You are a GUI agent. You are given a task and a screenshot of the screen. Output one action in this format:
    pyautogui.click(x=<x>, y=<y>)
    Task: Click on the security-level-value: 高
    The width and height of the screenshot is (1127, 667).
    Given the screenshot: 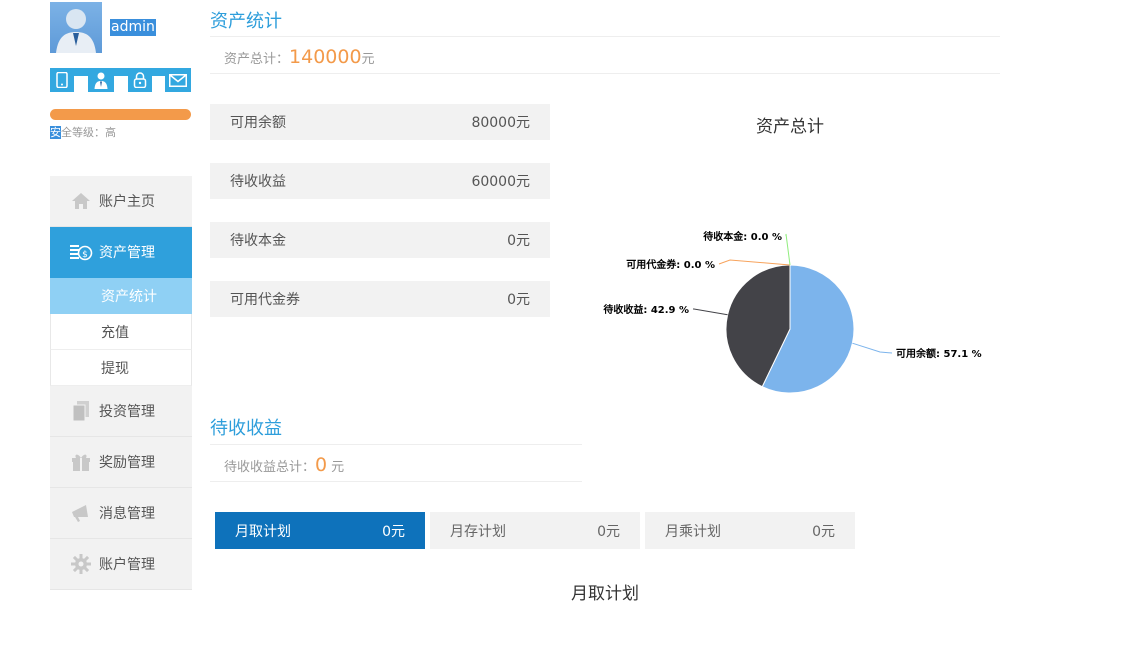 What is the action you would take?
    pyautogui.click(x=110, y=132)
    